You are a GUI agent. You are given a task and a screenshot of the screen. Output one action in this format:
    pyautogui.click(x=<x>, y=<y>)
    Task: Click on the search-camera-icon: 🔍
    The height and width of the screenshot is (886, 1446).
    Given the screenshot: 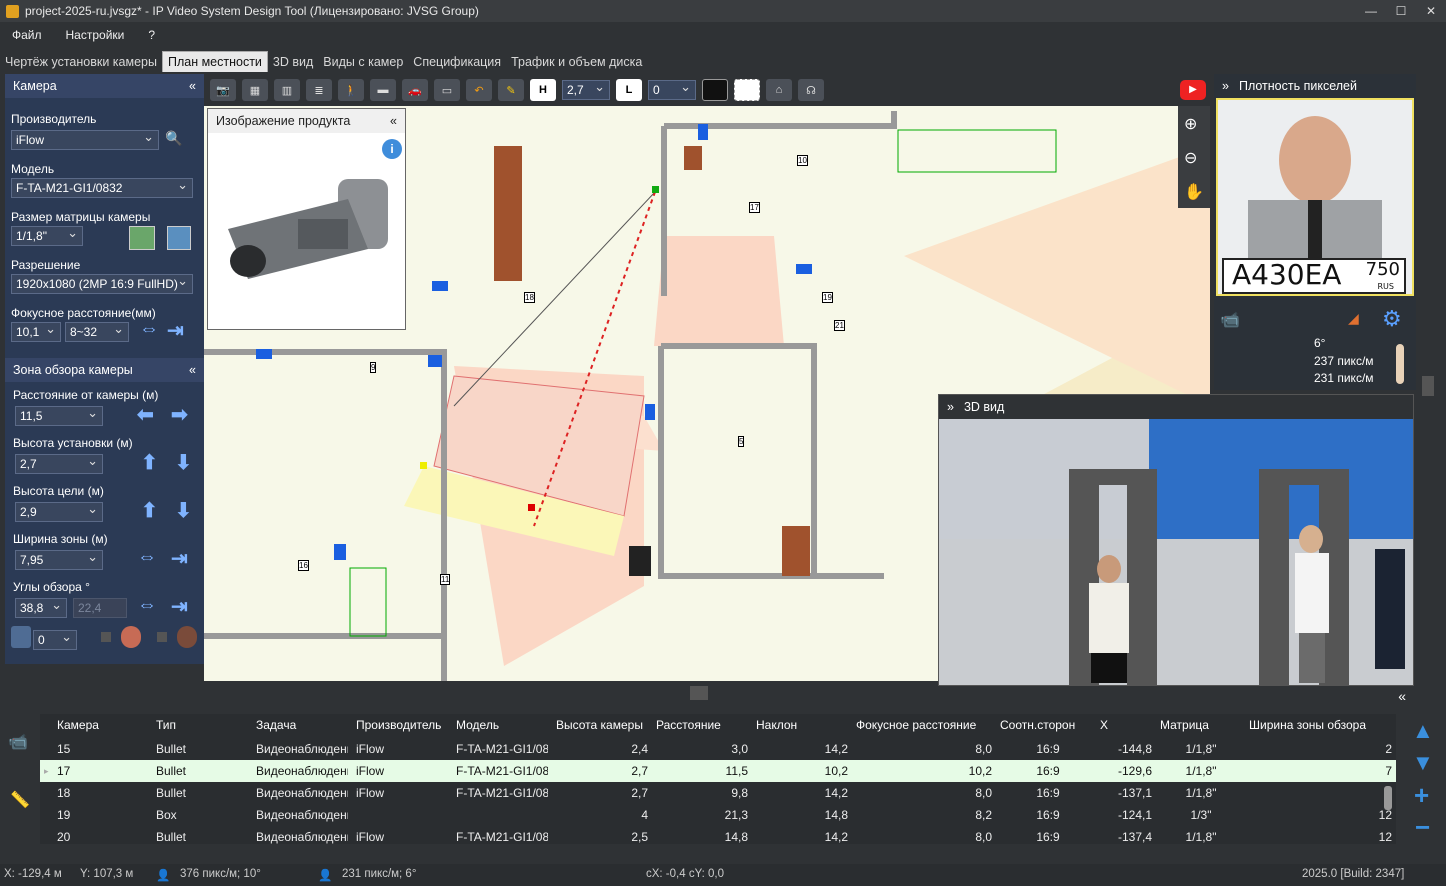 What is the action you would take?
    pyautogui.click(x=176, y=140)
    